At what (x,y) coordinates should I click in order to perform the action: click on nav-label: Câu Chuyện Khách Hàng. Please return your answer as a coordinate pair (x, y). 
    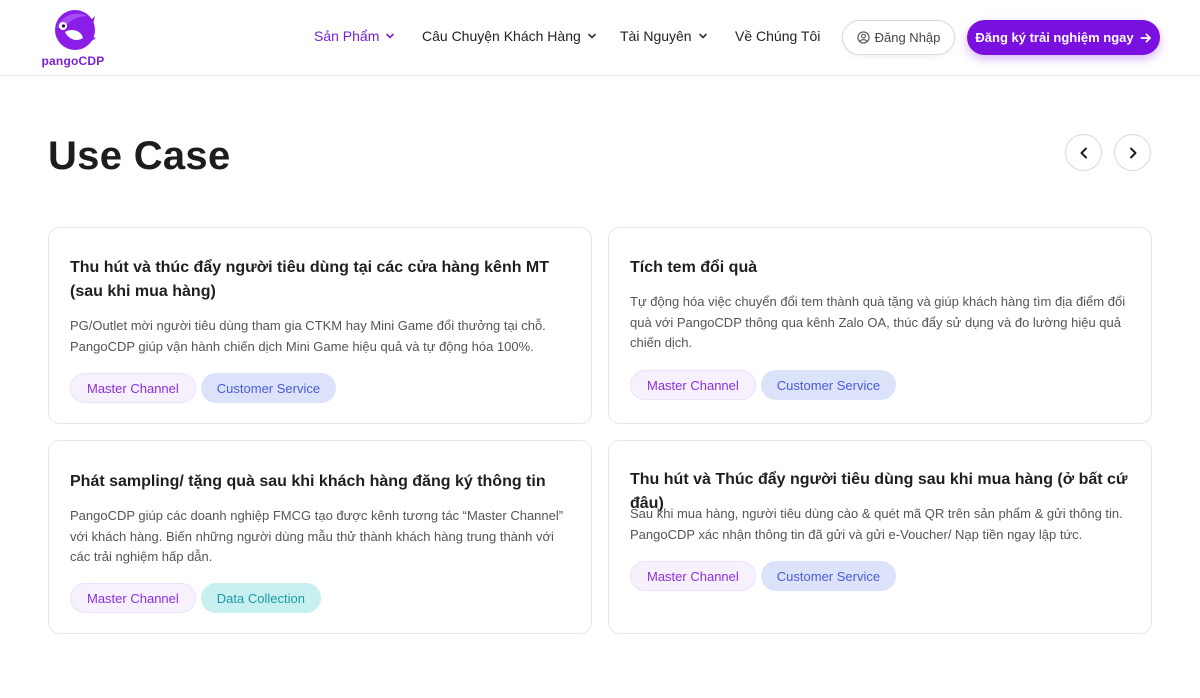
    Looking at the image, I should click on (501, 36).